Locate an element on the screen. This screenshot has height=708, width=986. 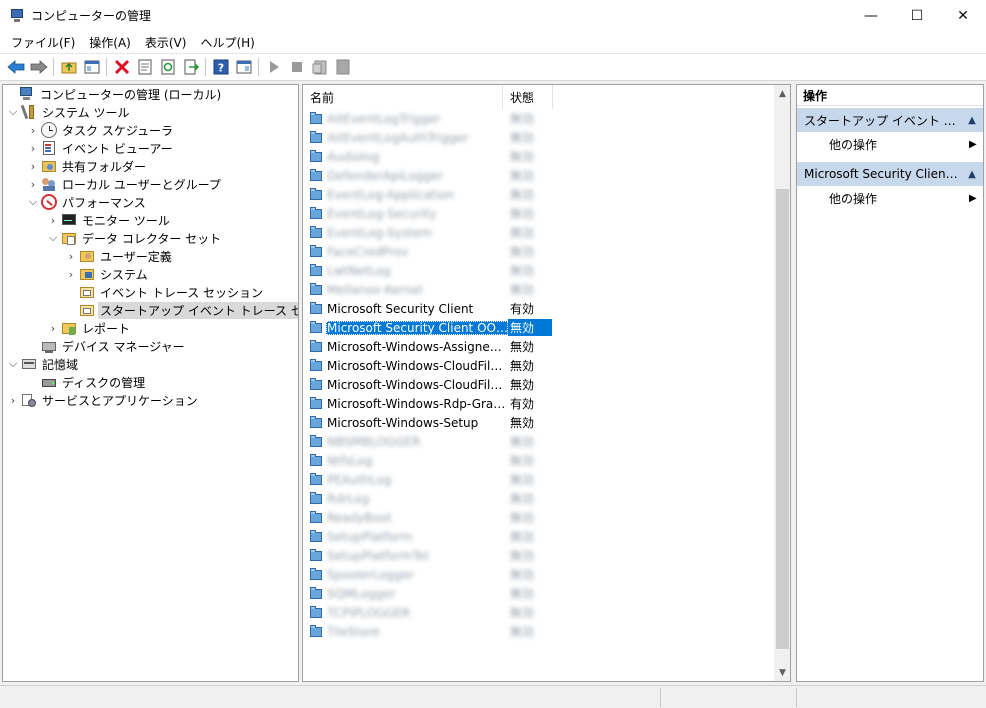
tree-item-performance: ⌵ パフォーマンス is located at coordinates (87, 202).